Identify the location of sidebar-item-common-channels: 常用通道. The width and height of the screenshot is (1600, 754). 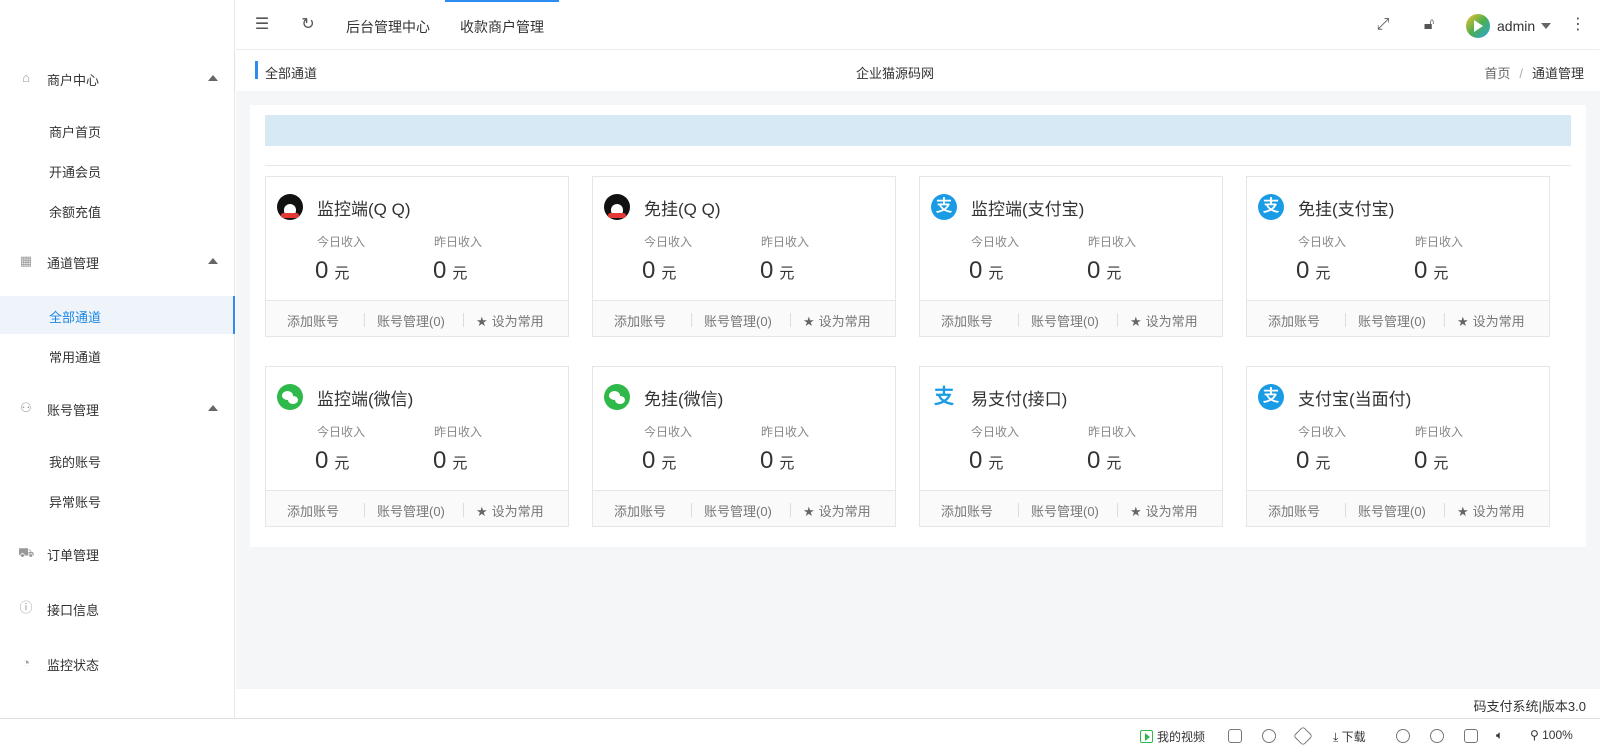
(117, 355).